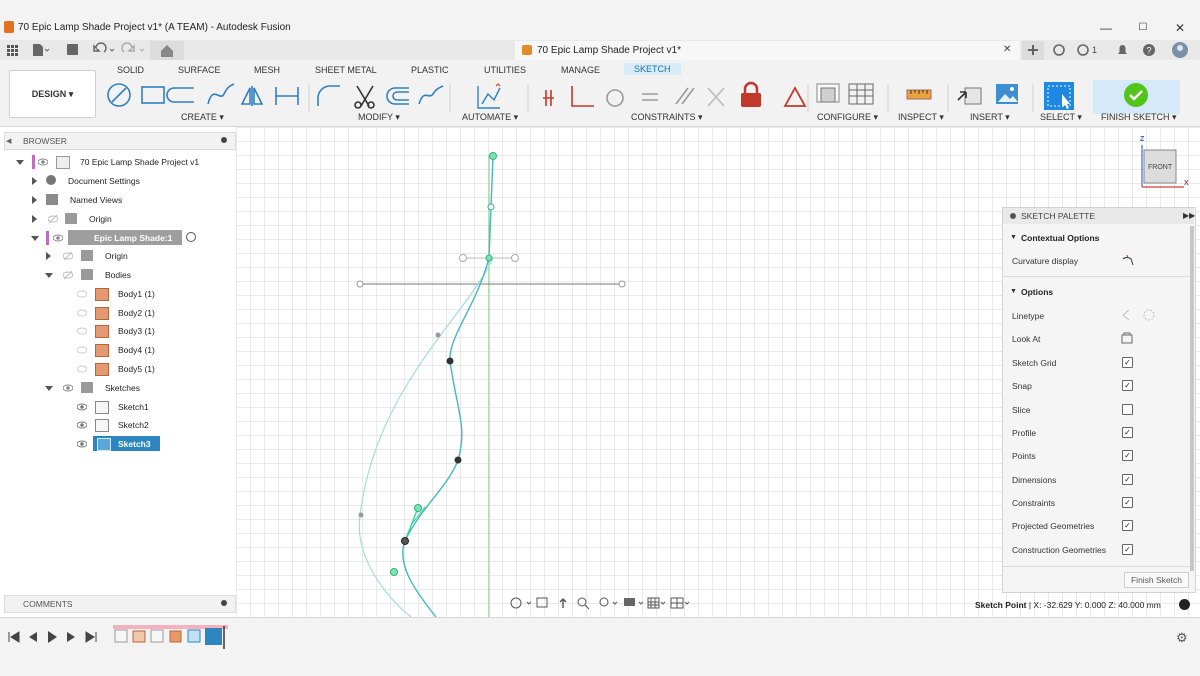 The image size is (1200, 676). What do you see at coordinates (1127, 525) in the screenshot?
I see `projected-geometries-checkbox: ✓` at bounding box center [1127, 525].